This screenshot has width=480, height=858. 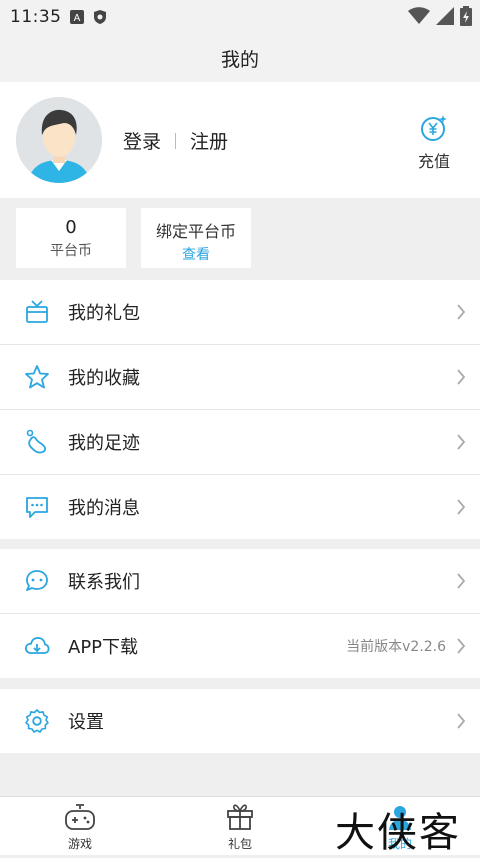 What do you see at coordinates (434, 130) in the screenshot?
I see `yen-icon` at bounding box center [434, 130].